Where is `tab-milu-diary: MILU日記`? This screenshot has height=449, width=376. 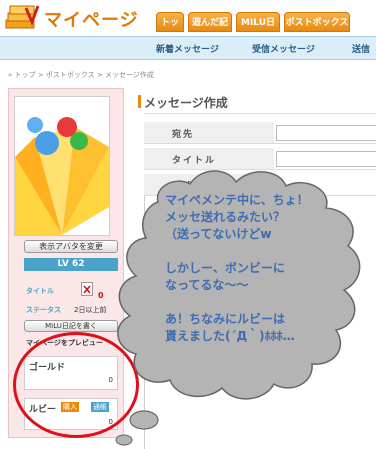
tab-milu-diary: MILU日記 is located at coordinates (258, 30).